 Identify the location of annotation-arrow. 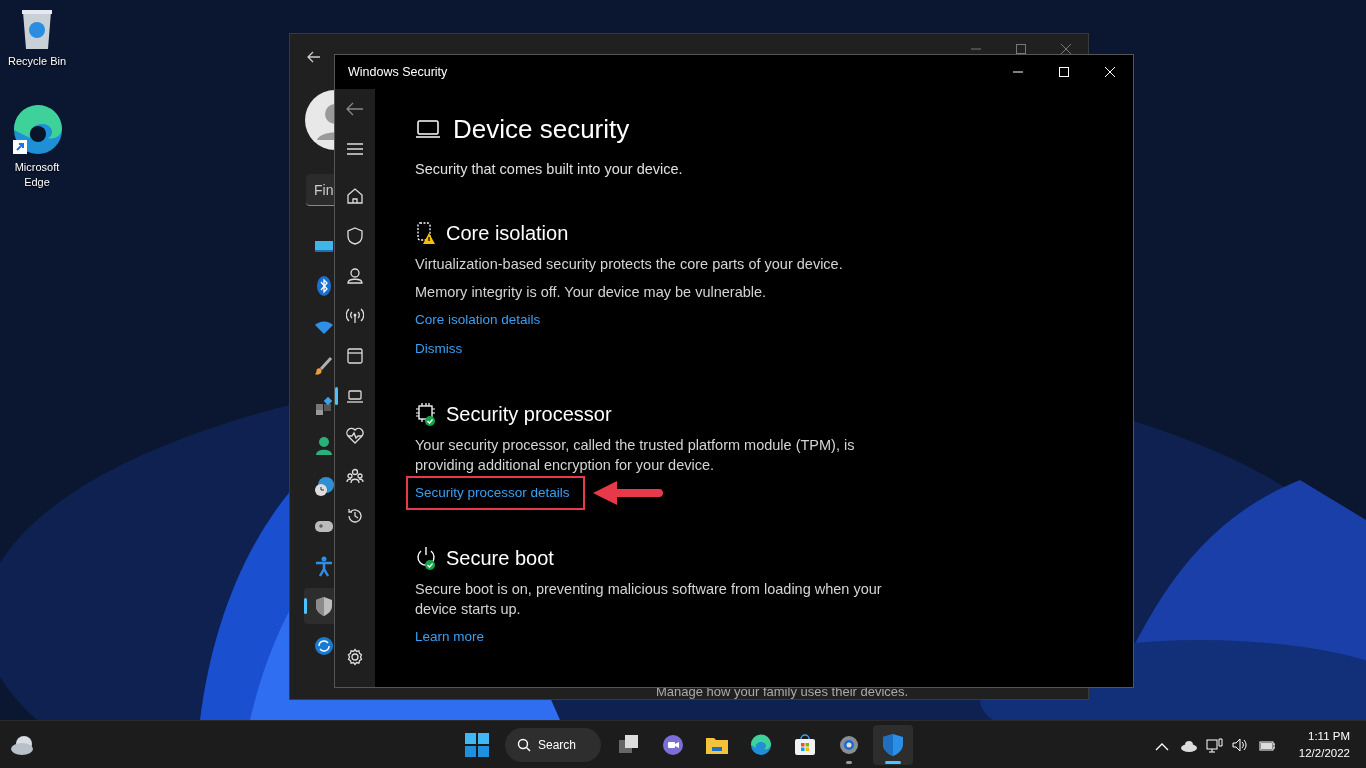
(627, 493).